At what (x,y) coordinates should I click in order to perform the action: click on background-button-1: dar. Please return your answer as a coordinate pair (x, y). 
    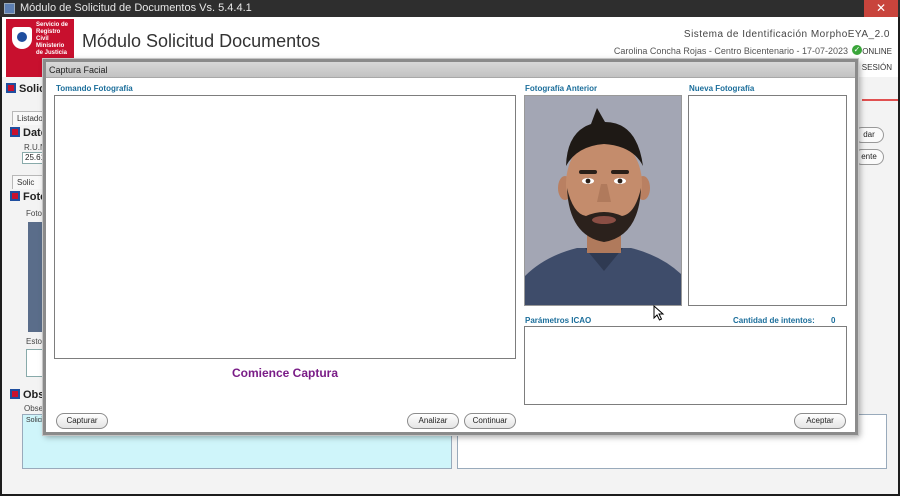
    Looking at the image, I should click on (869, 135).